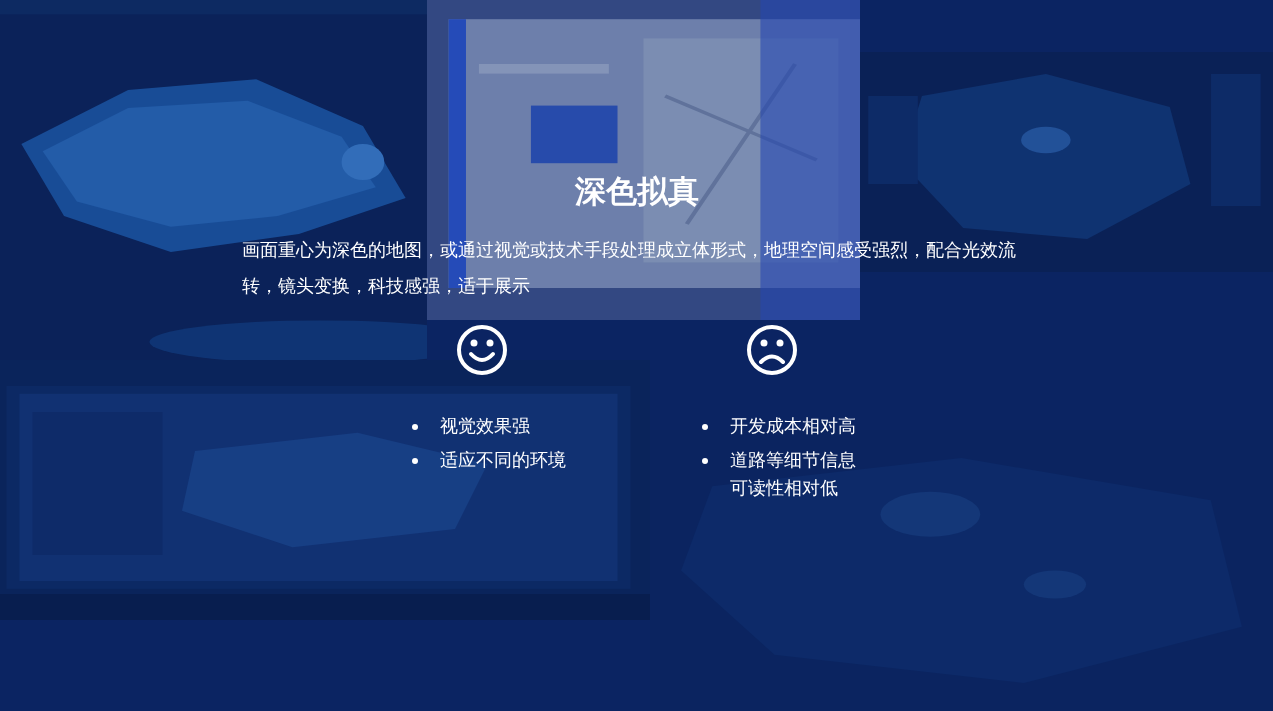 Image resolution: width=1273 pixels, height=711 pixels. I want to click on list-item: 道路等细节信息可读性相对低, so click(793, 474).